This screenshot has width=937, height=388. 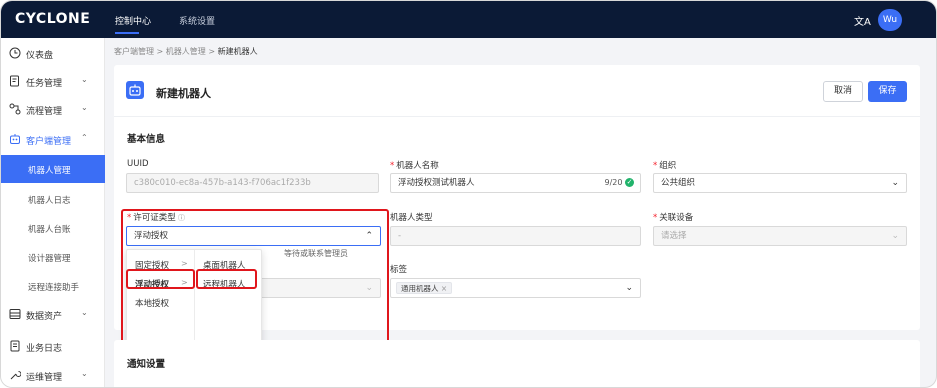 What do you see at coordinates (780, 236) in the screenshot?
I see `device-select: 请选择 ⌄` at bounding box center [780, 236].